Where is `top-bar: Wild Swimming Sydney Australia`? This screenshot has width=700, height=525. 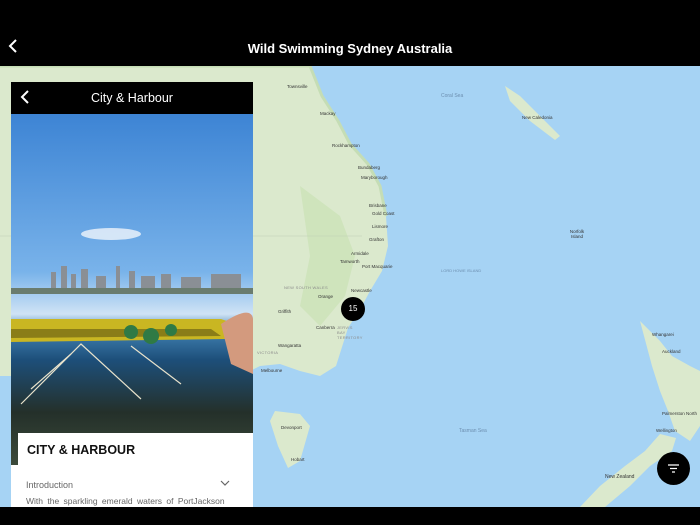 top-bar: Wild Swimming Sydney Australia is located at coordinates (350, 33).